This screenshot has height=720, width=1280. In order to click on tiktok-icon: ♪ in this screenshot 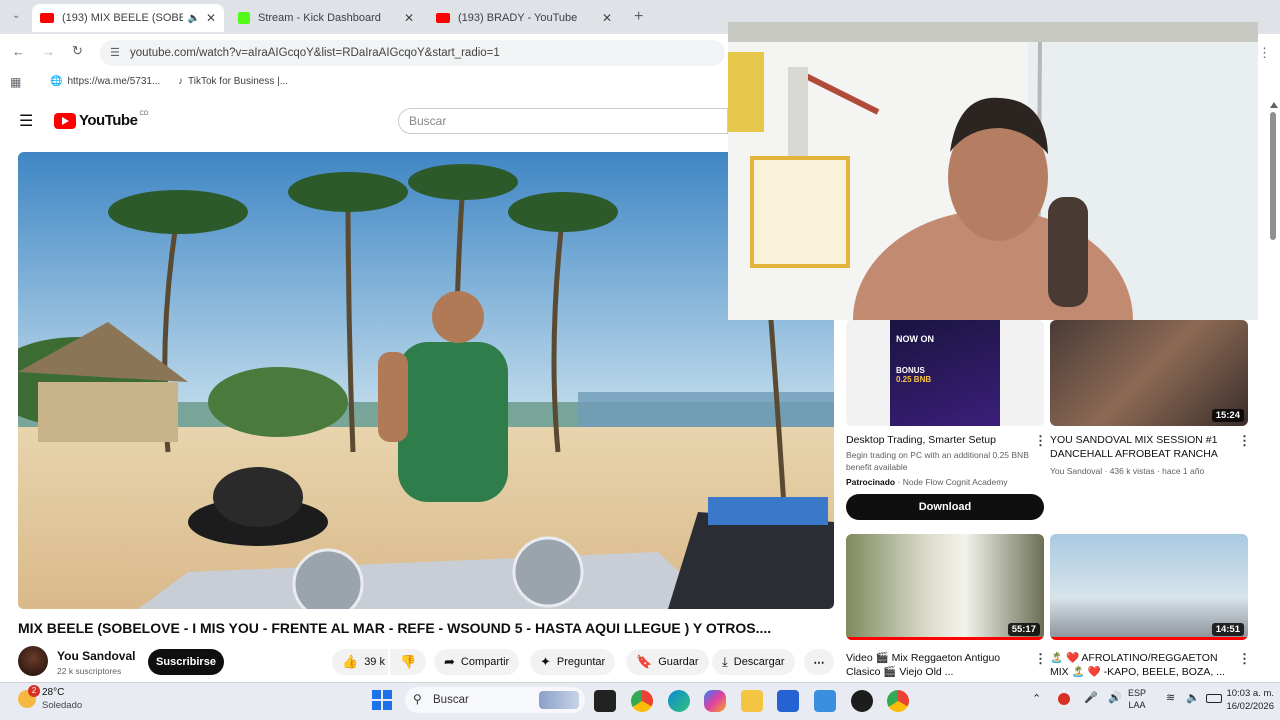, I will do `click(180, 81)`.